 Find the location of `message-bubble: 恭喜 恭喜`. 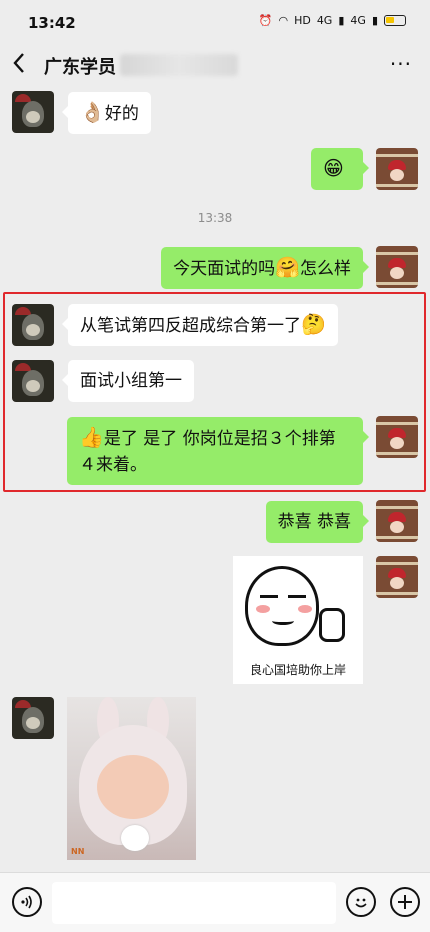

message-bubble: 恭喜 恭喜 is located at coordinates (317, 522).